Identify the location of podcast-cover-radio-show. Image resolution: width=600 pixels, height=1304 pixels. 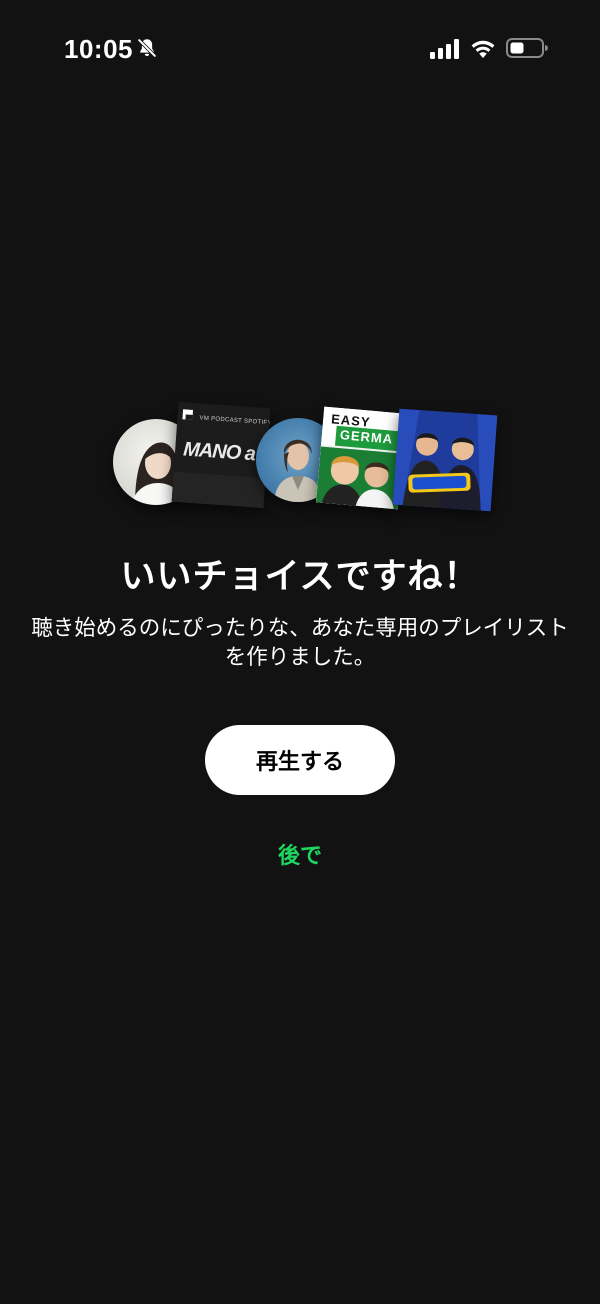
(445, 460).